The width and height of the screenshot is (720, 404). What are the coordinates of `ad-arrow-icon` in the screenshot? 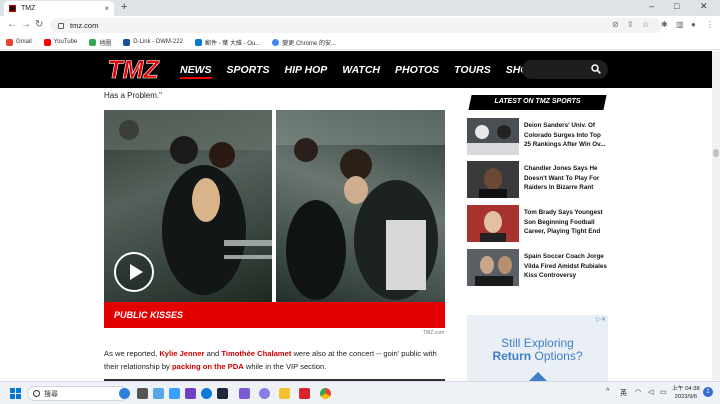 It's located at (538, 376).